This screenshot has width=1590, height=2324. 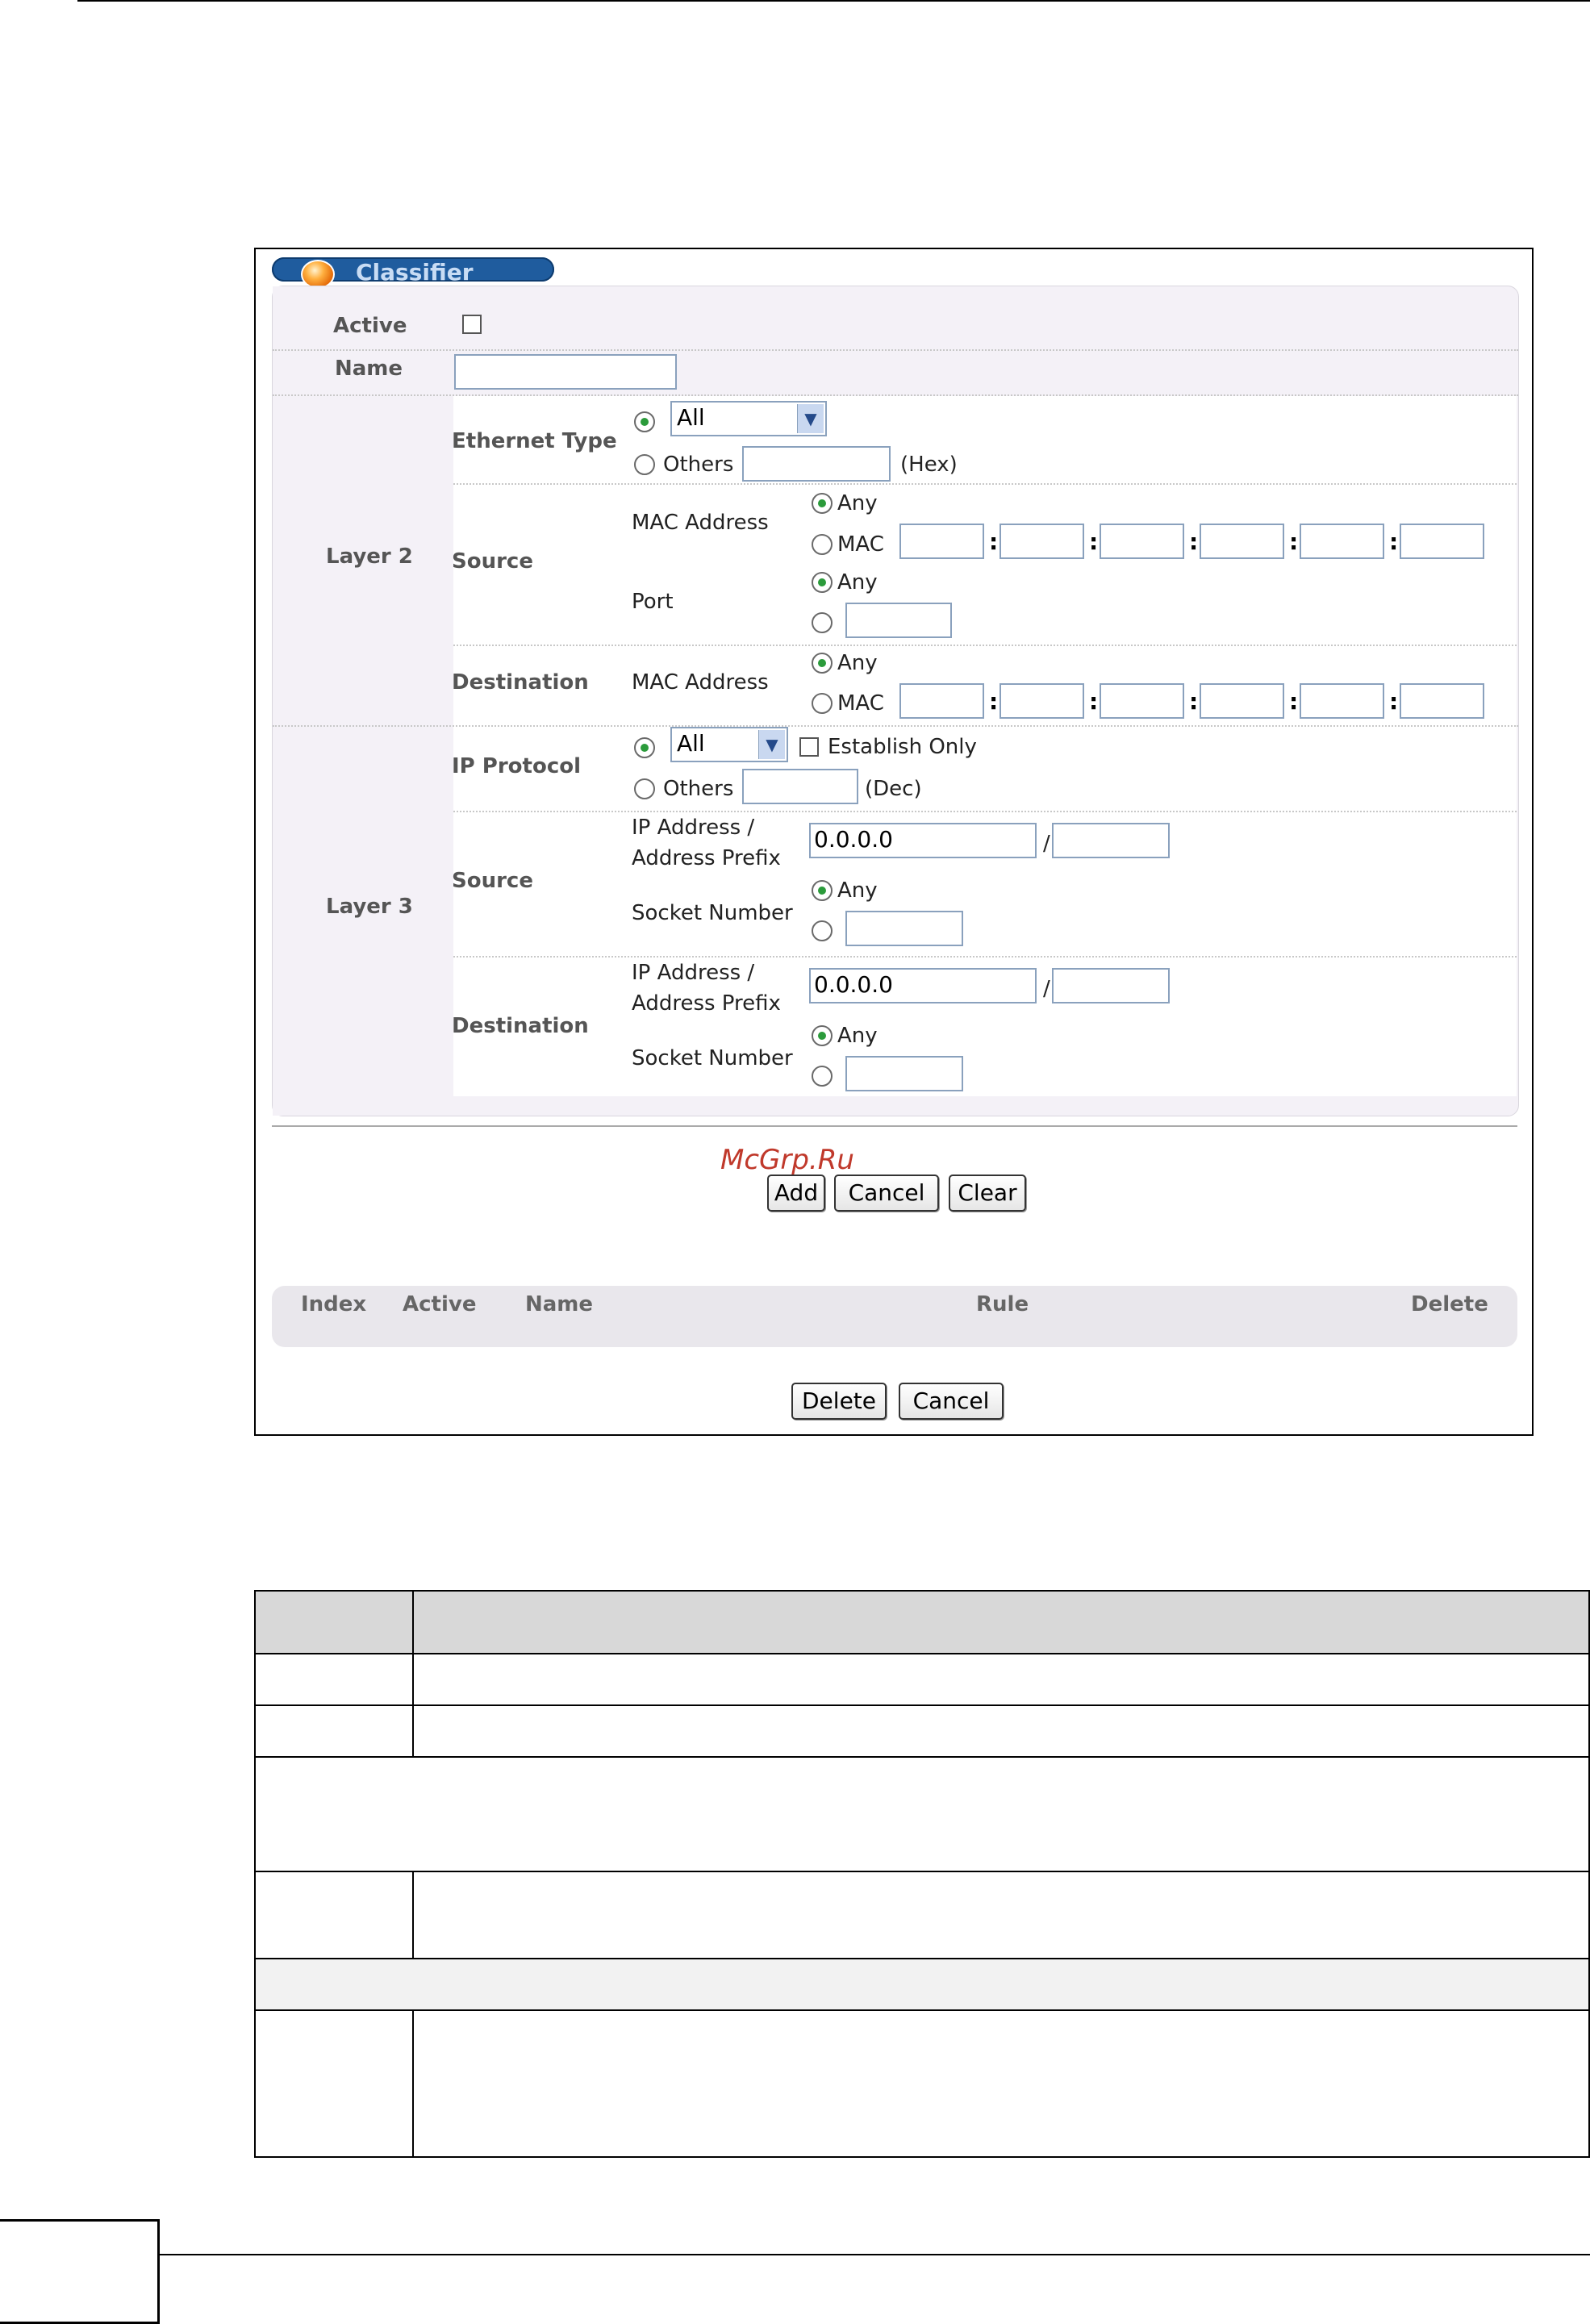 I want to click on active-checkbox, so click(x=472, y=324).